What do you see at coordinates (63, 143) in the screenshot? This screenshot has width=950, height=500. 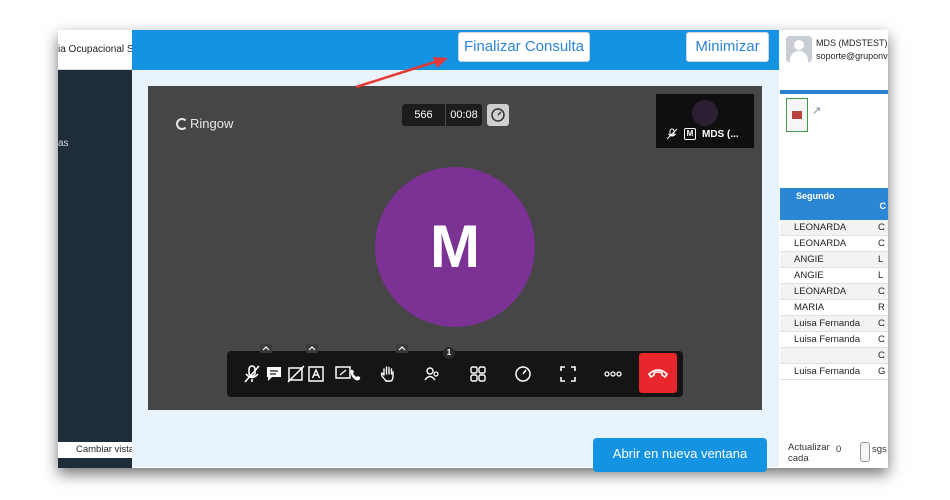 I see `sidebar-text: as` at bounding box center [63, 143].